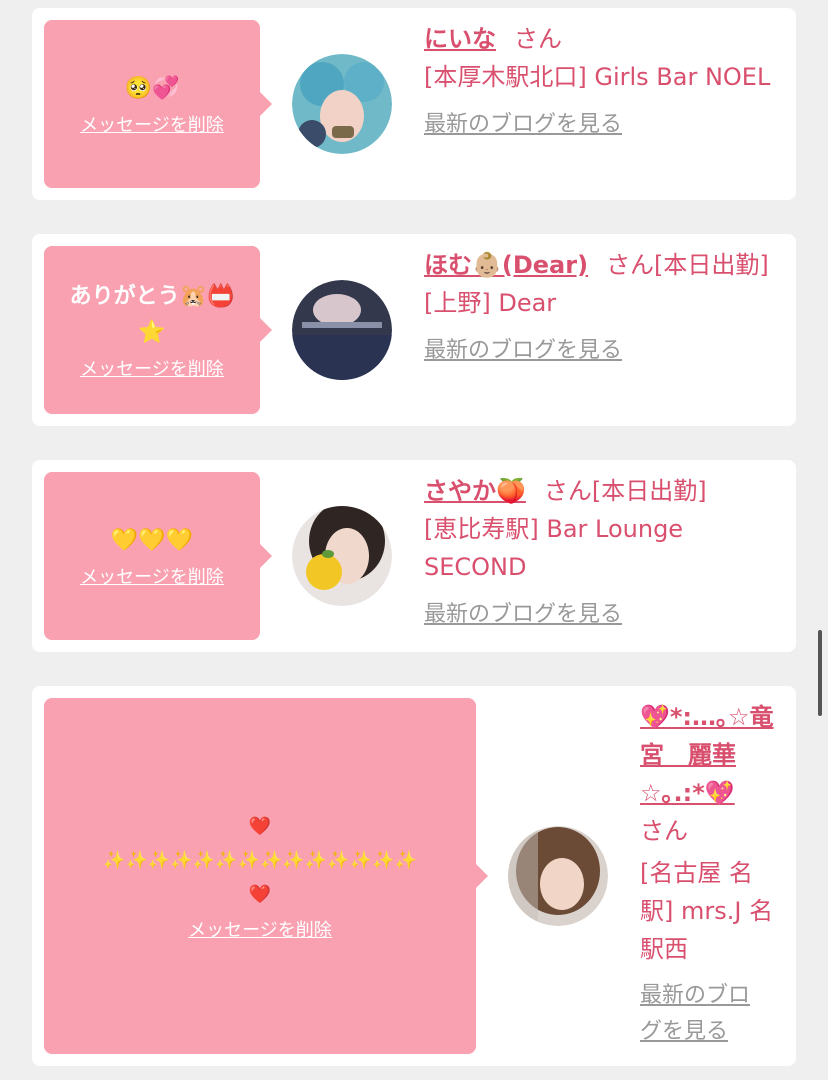 This screenshot has height=1080, width=828. Describe the element at coordinates (604, 308) in the screenshot. I see `cast-info: ほむ👶🏼(Dear) さん[本日出勤] [上野] Dear 最新のブログを見る` at that location.